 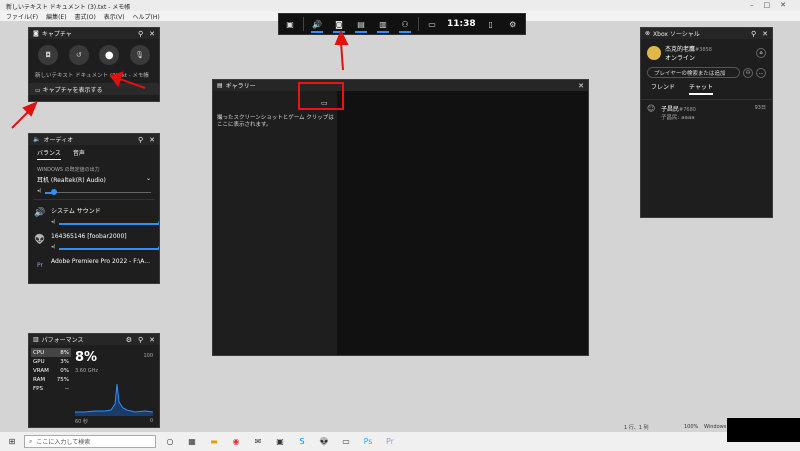 What do you see at coordinates (180, 79) in the screenshot?
I see `annotation-arrows` at bounding box center [180, 79].